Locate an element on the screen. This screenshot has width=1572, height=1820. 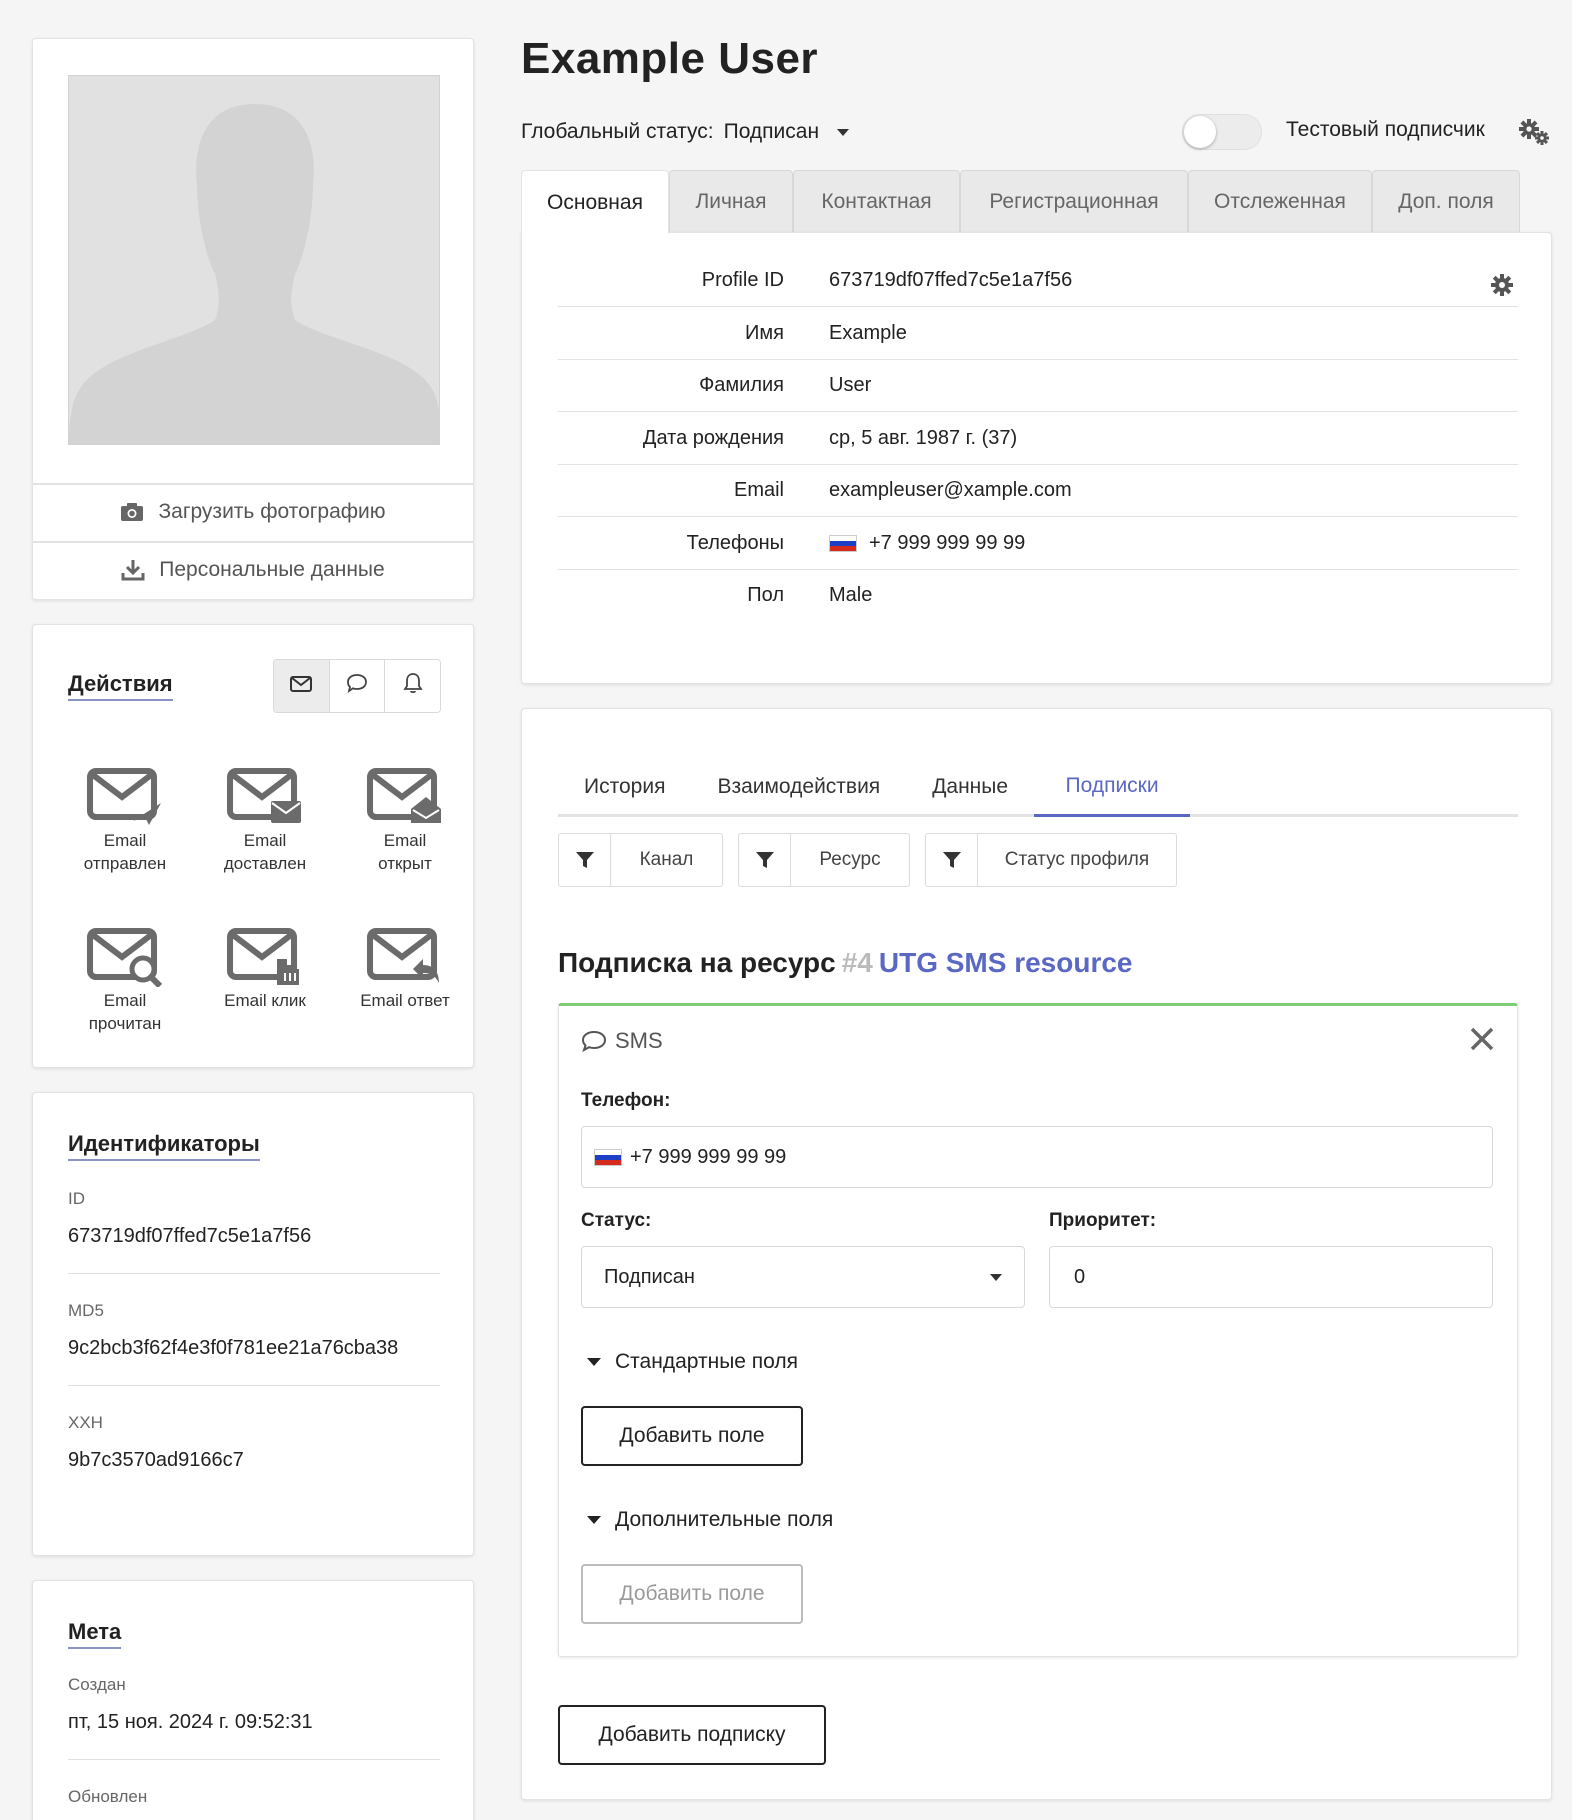
action-label-line1: Email клик is located at coordinates (265, 1000).